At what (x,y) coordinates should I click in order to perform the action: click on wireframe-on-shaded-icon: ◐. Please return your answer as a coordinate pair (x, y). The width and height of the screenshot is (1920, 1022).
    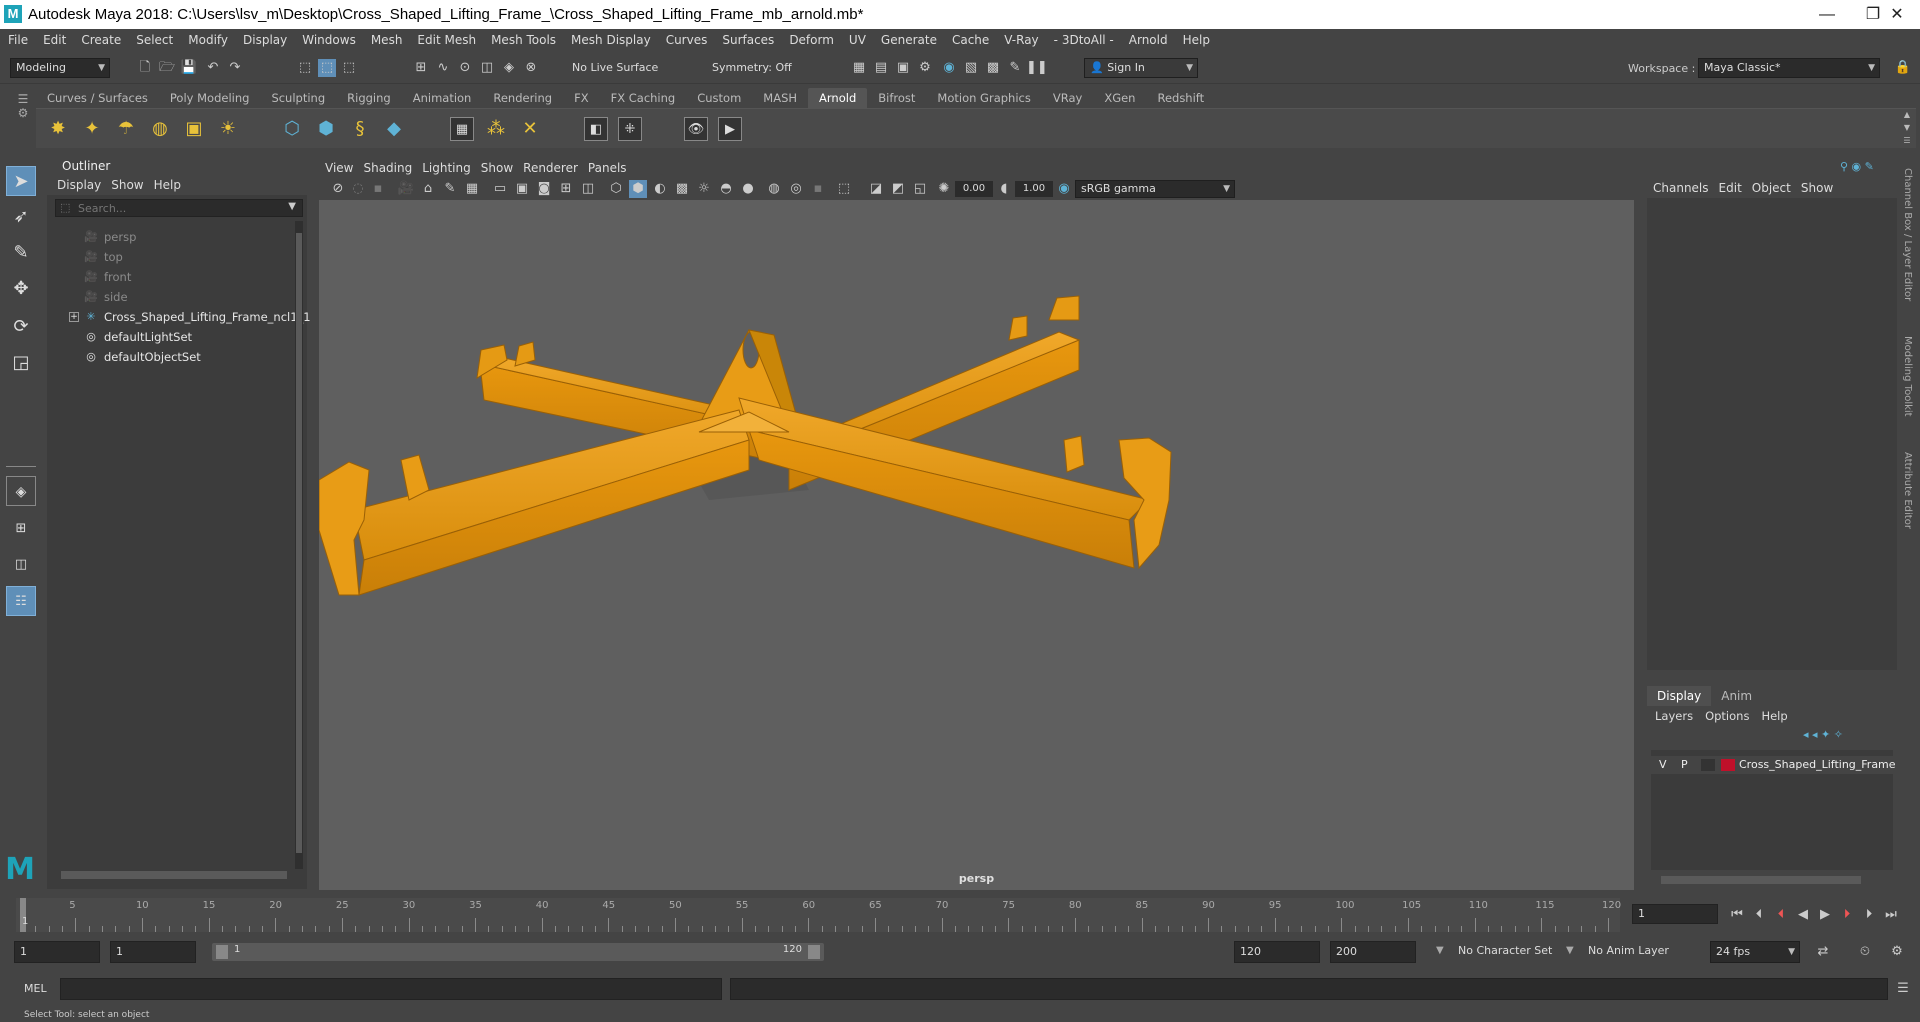
    Looking at the image, I should click on (660, 189).